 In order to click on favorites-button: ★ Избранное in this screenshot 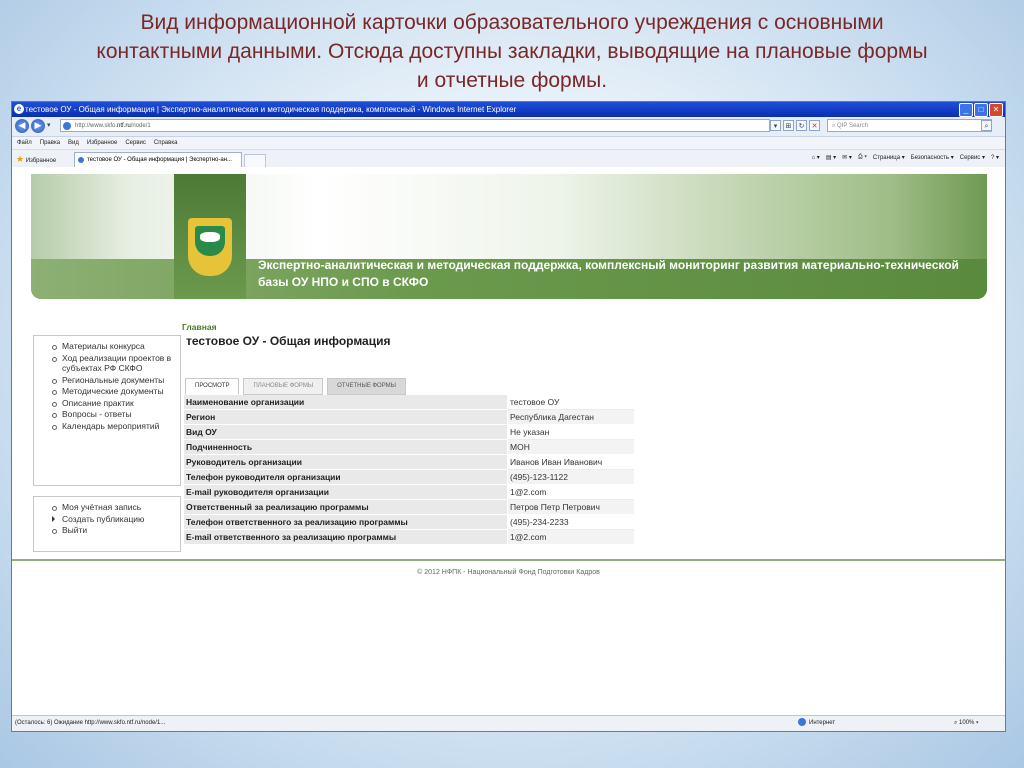, I will do `click(36, 159)`.